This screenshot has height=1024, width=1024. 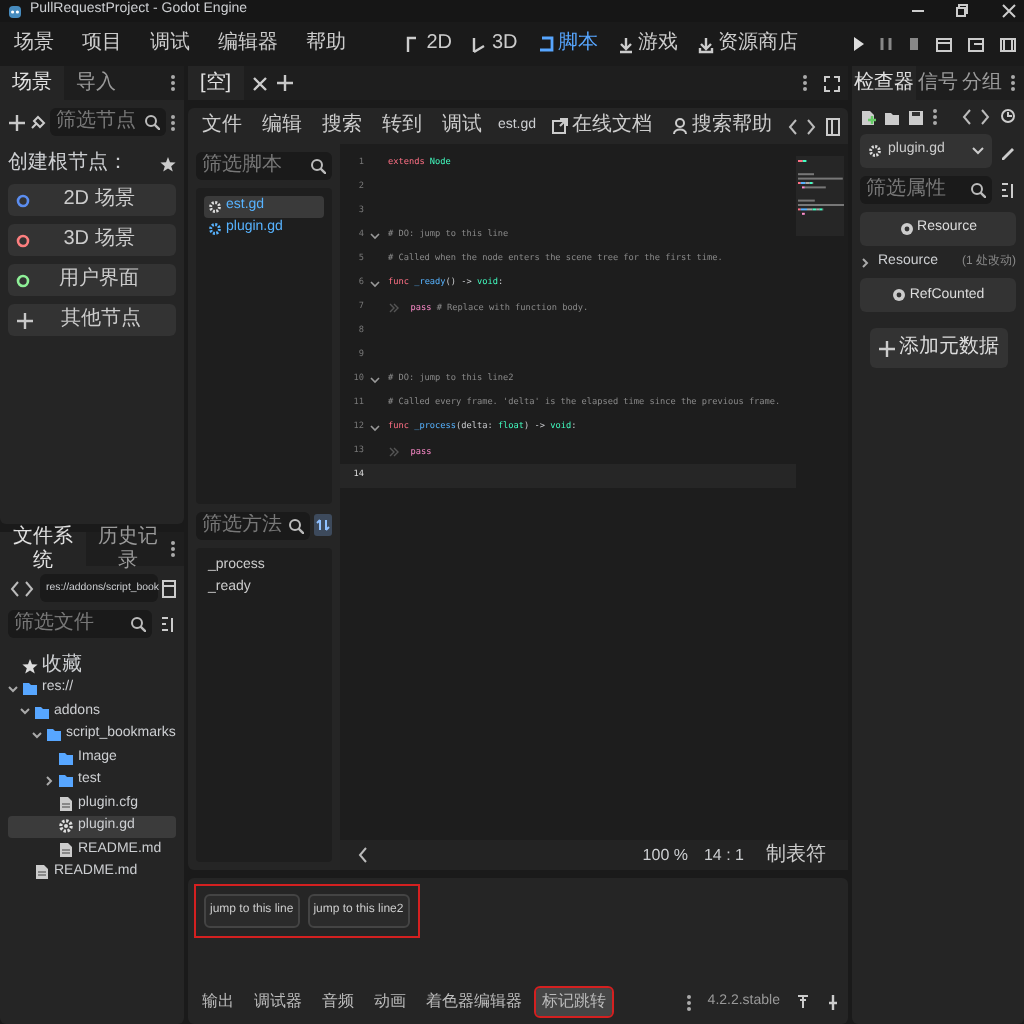 I want to click on workspace-tab: 脚本, so click(x=567, y=44).